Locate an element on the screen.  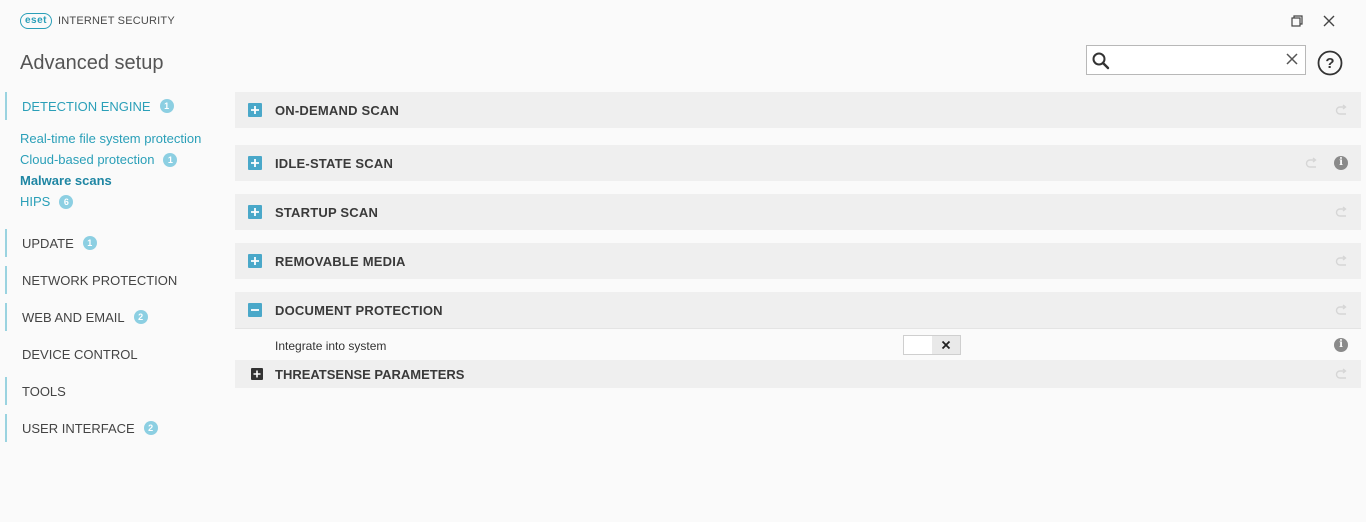
sidebar-subitem-cloud-protection: Cloud-based protection 1 is located at coordinates (99, 159).